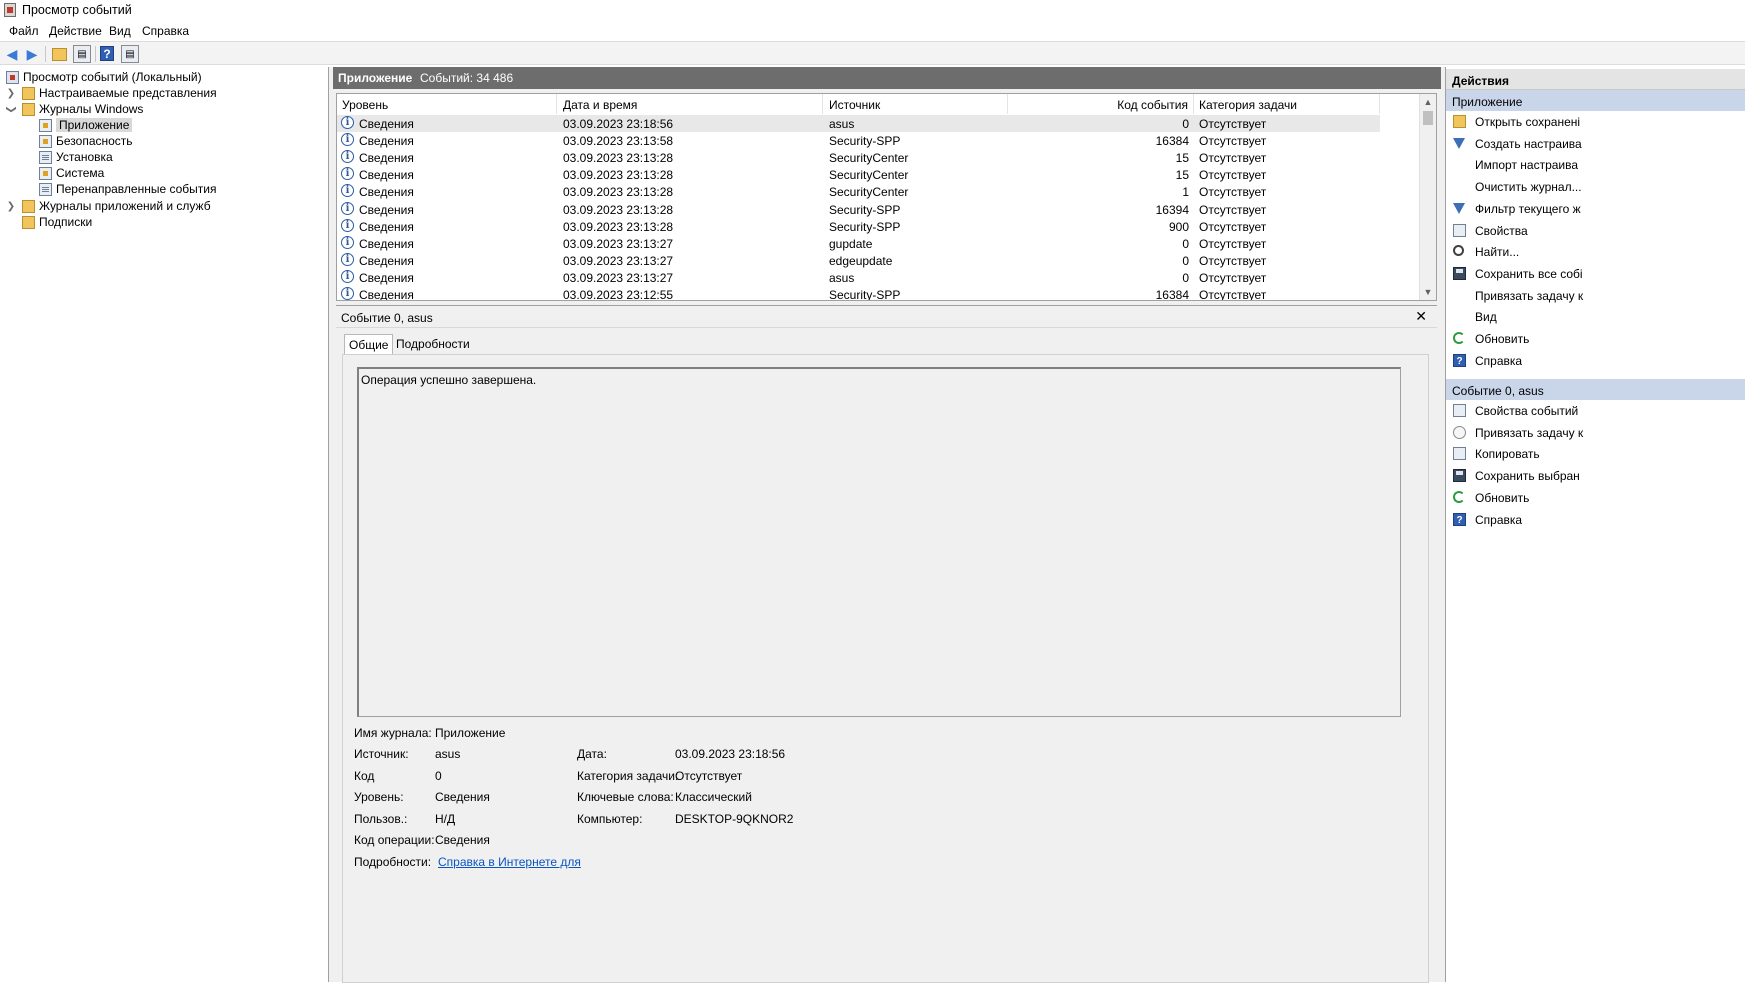 This screenshot has width=1745, height=983. What do you see at coordinates (1528, 143) in the screenshot?
I see `action-label: Создать настраива` at bounding box center [1528, 143].